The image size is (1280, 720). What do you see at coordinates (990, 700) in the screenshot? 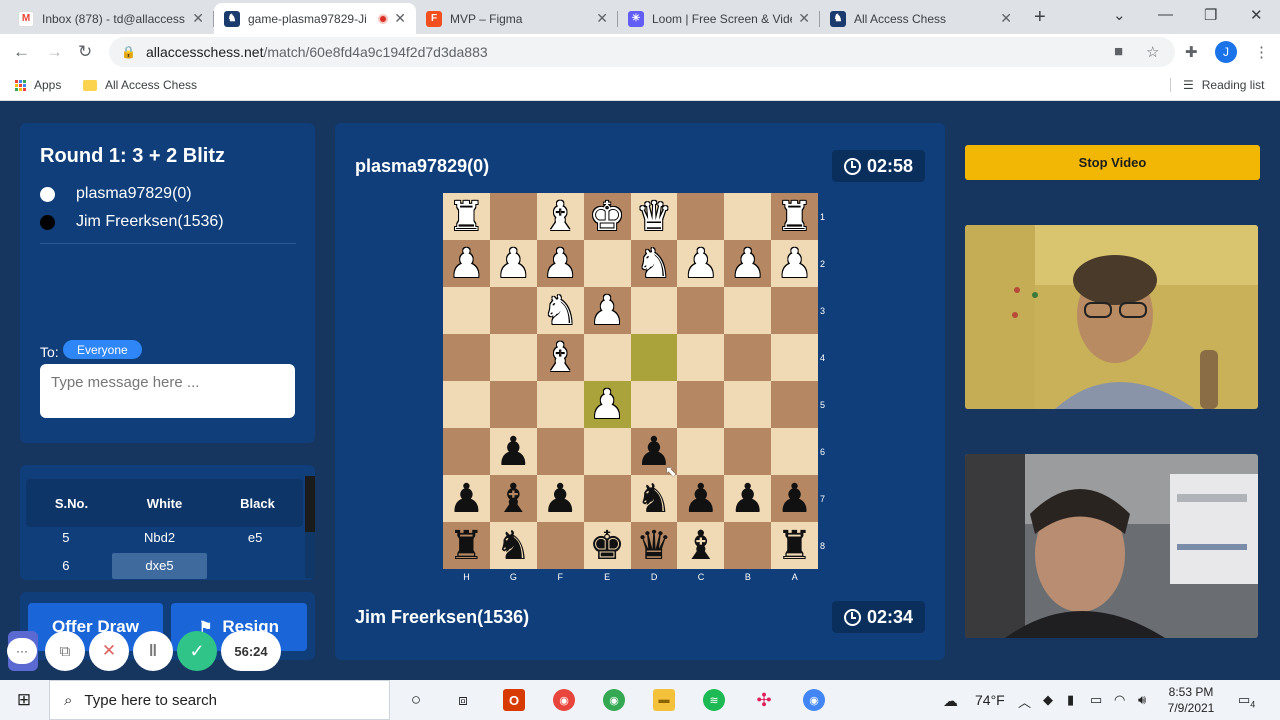
I see `weather-temp: 74°F` at bounding box center [990, 700].